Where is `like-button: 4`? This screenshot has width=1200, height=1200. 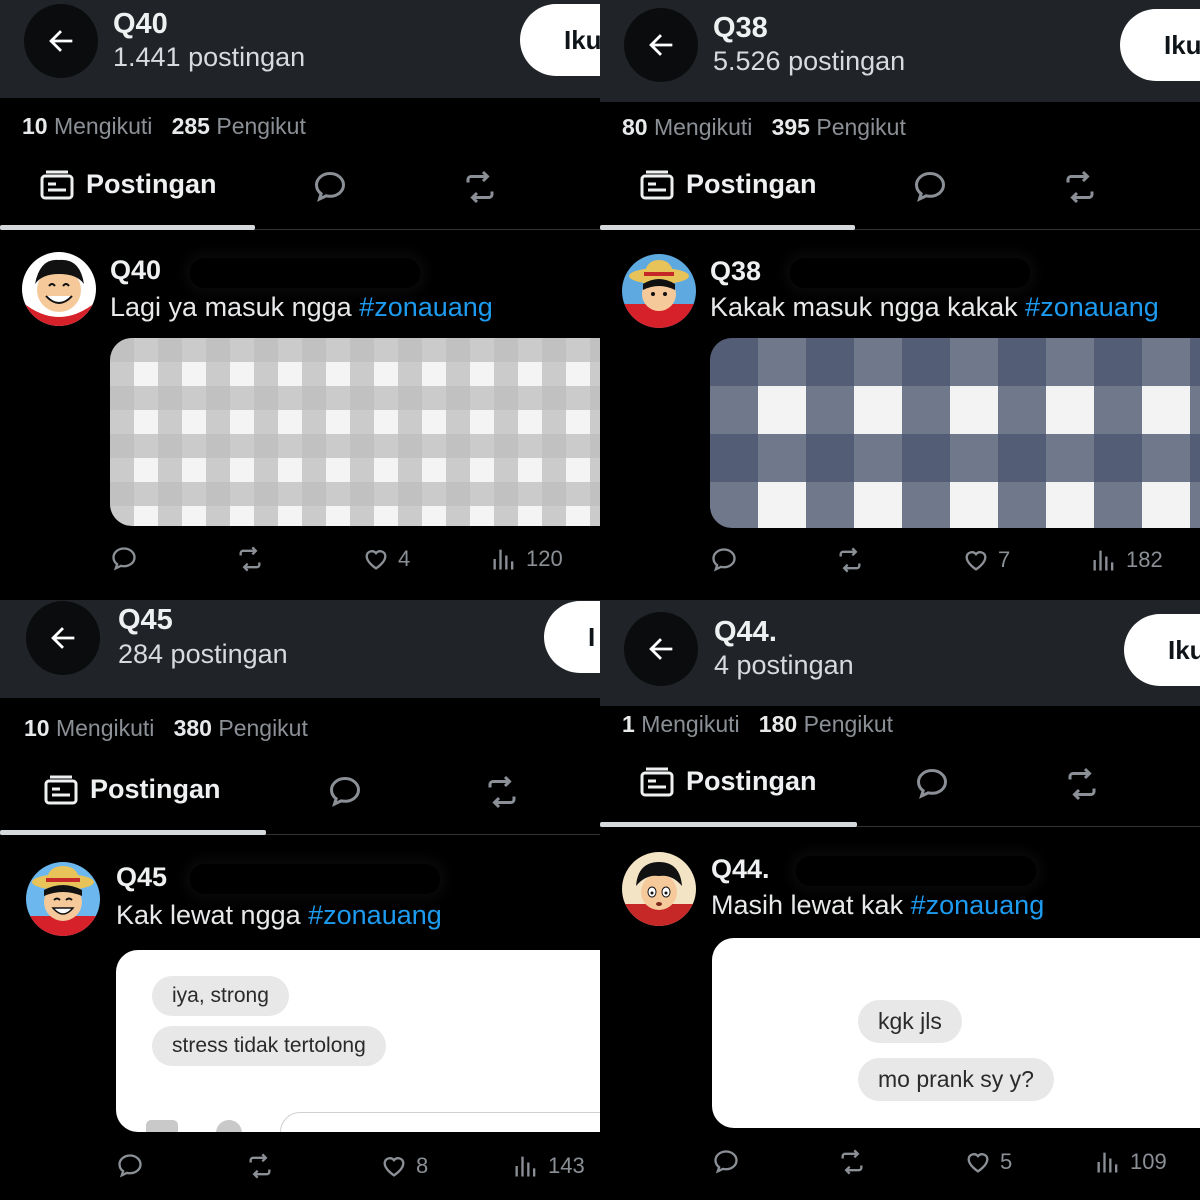 like-button: 4 is located at coordinates (386, 559).